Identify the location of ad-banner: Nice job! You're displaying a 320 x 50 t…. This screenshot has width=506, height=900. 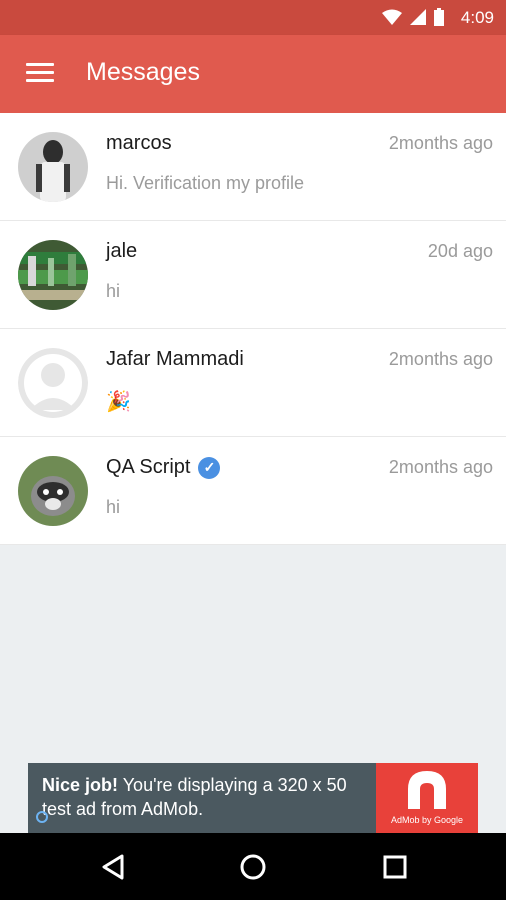
(253, 798).